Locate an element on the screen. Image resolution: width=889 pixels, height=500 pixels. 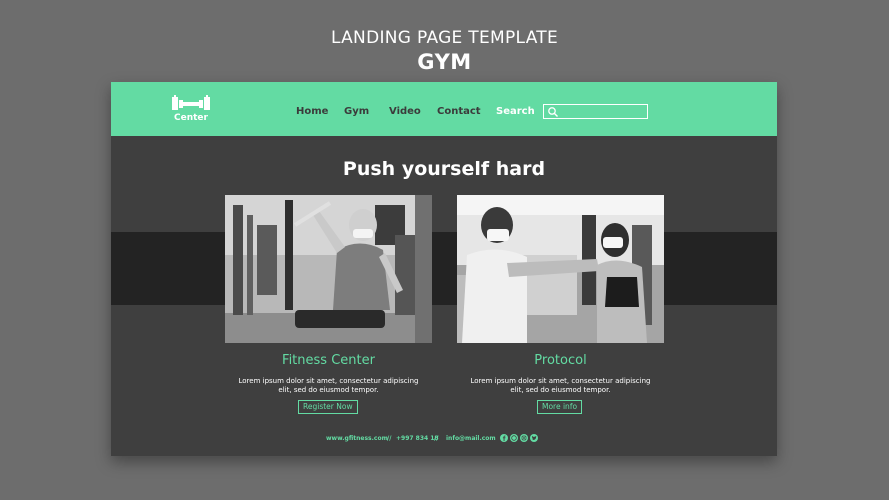
poster-title: GYM is located at coordinates (444, 62).